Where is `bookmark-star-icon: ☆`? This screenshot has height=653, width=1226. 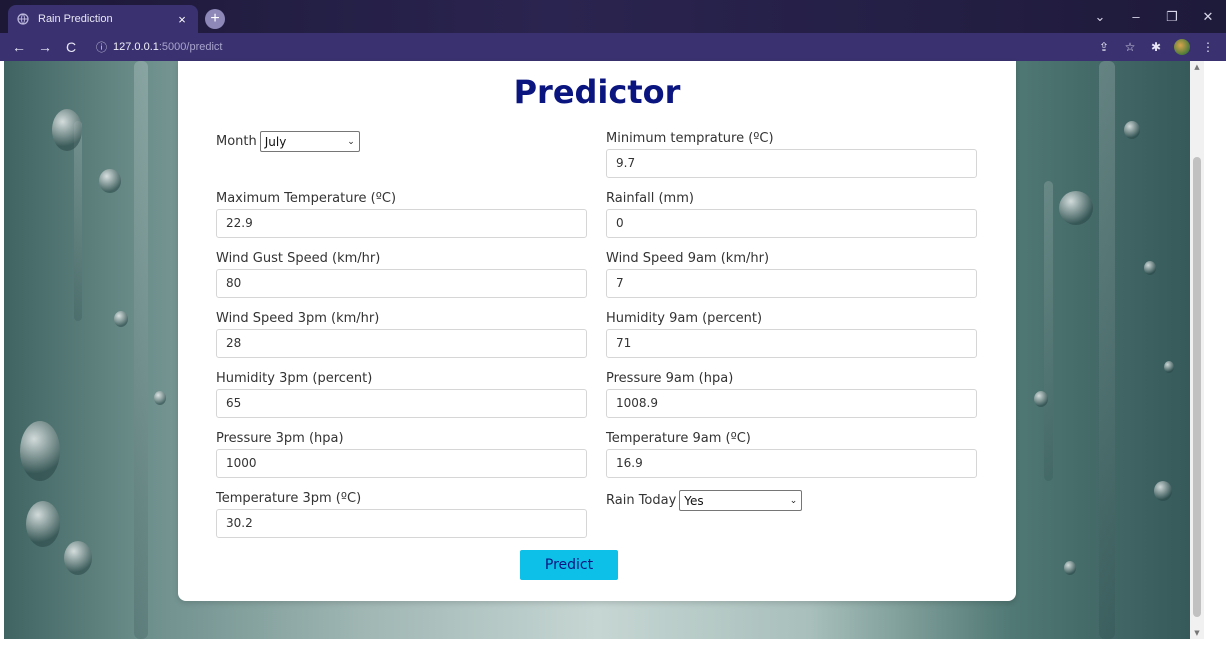
bookmark-star-icon: ☆ is located at coordinates (1130, 47).